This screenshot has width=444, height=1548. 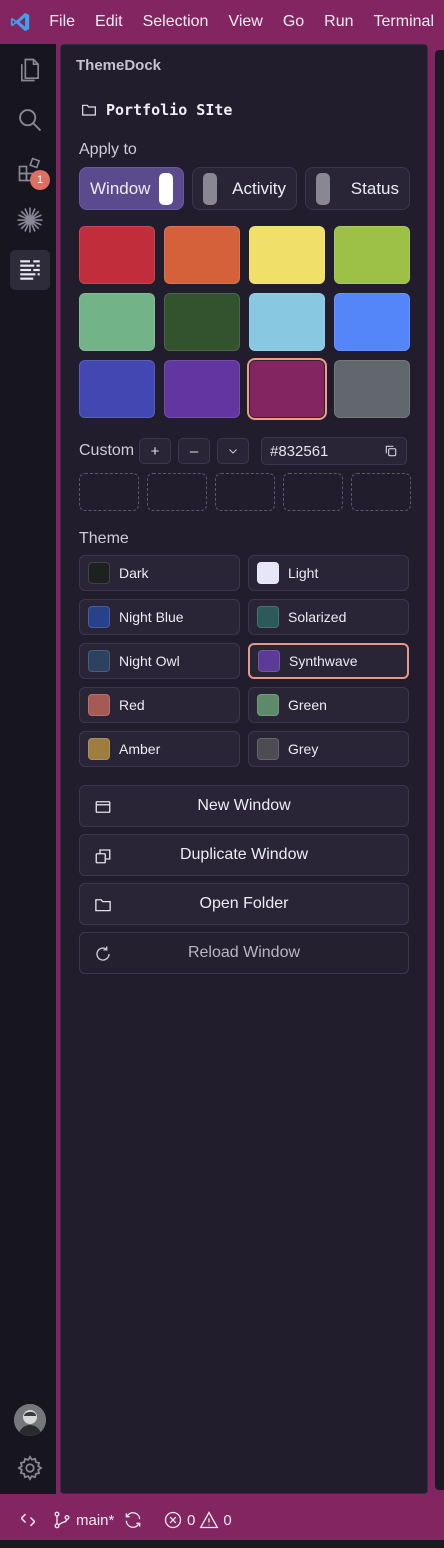 I want to click on window-icon, so click(x=103, y=807).